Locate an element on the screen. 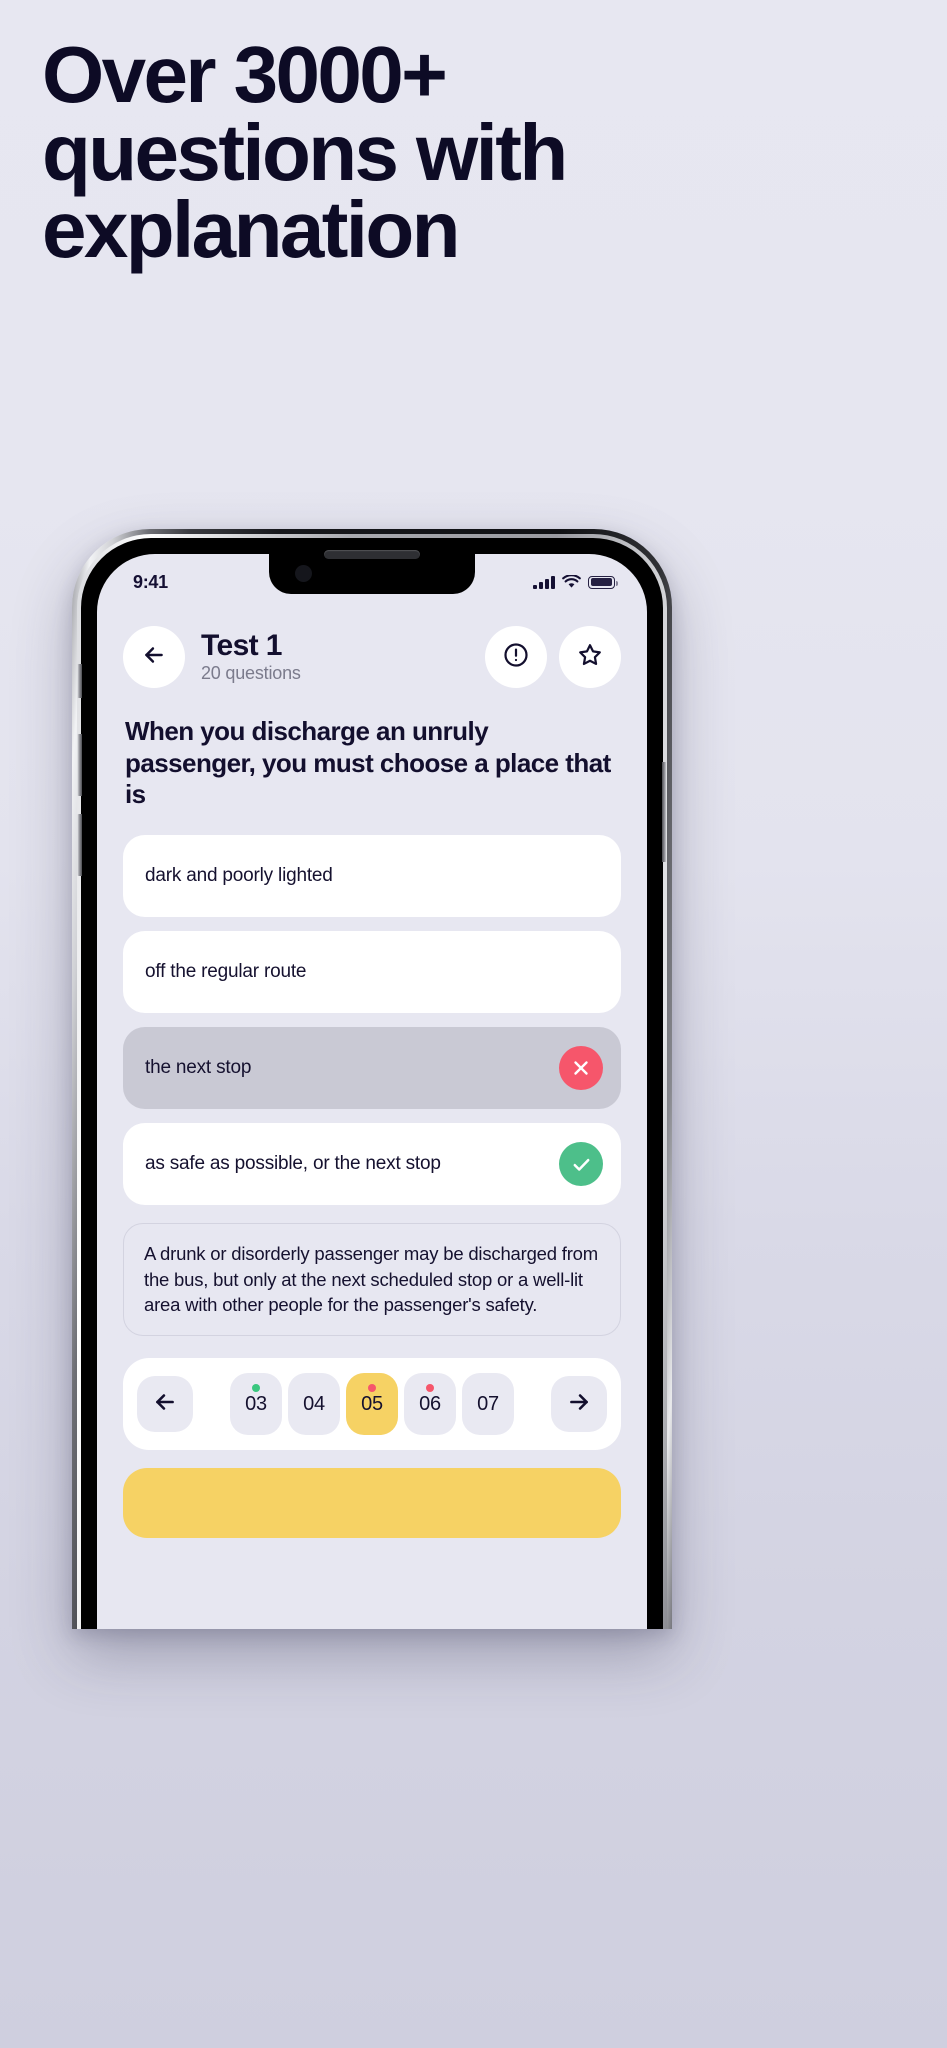 The width and height of the screenshot is (947, 2048). front-camera-icon is located at coordinates (303, 573).